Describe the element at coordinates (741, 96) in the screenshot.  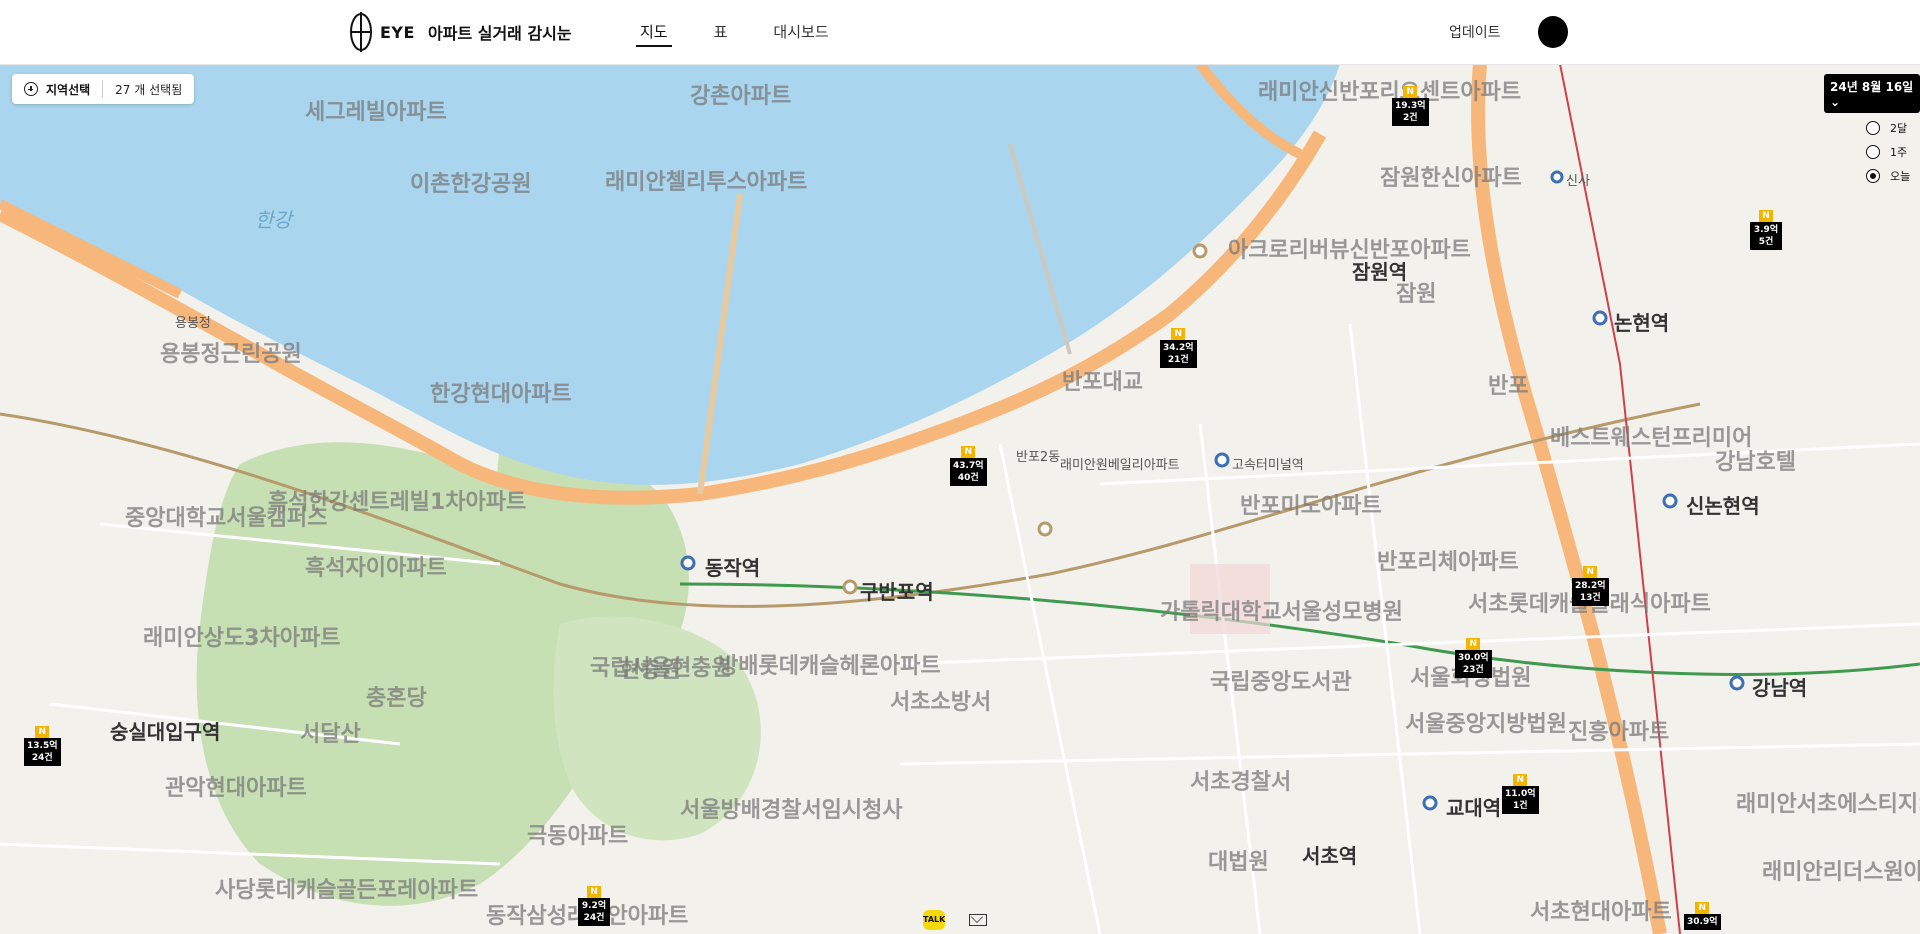
I see `map-label: 강촌아파트` at that location.